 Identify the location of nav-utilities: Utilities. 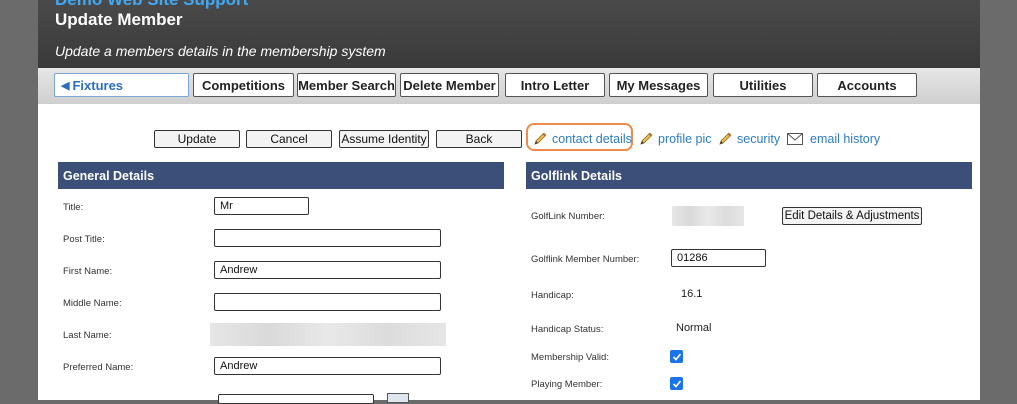
(763, 85).